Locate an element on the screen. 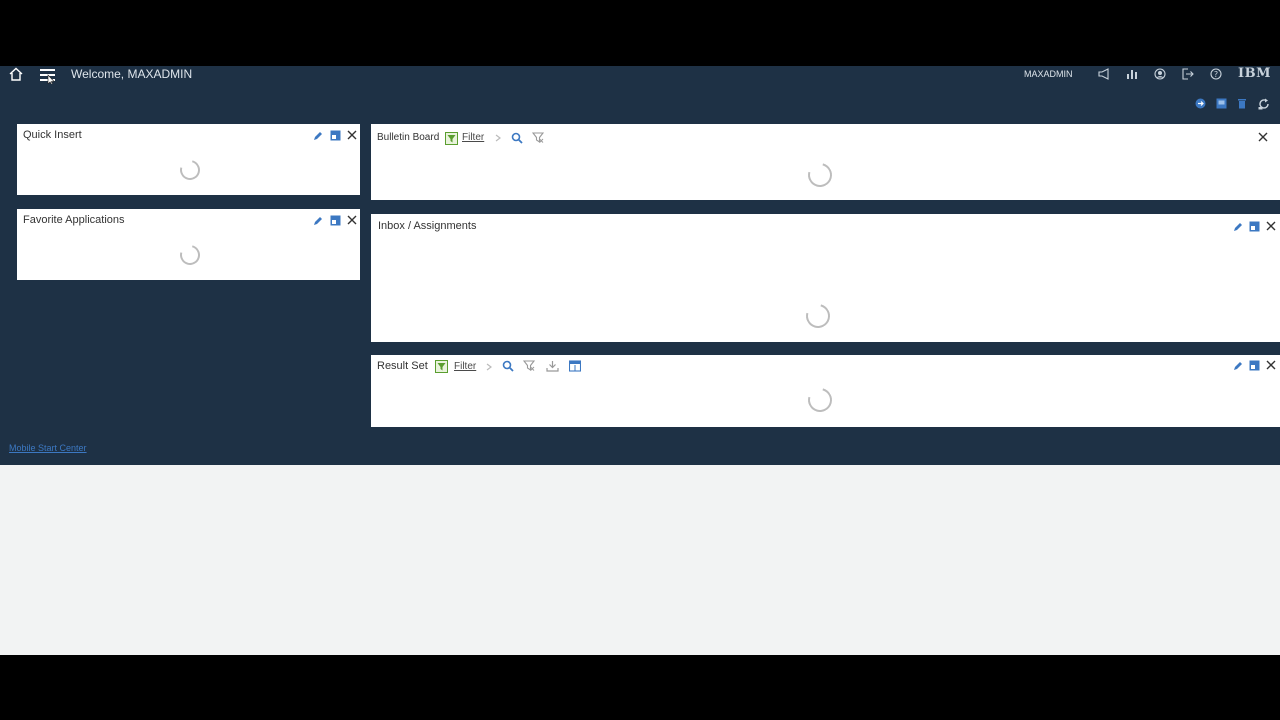 The width and height of the screenshot is (1280, 720). result-set-portlet: Result Set Filter is located at coordinates (825, 391).